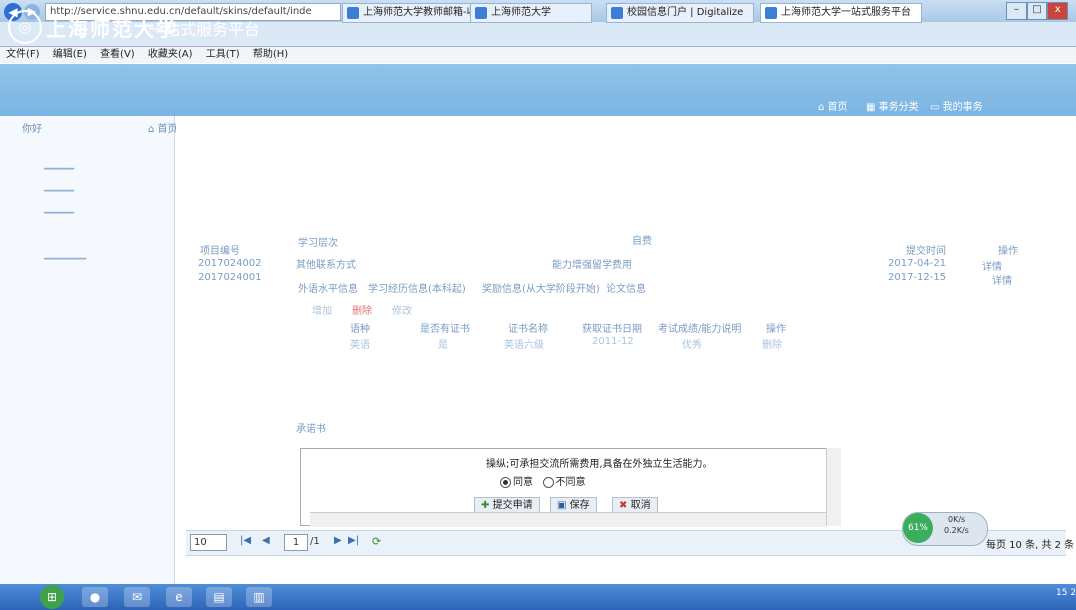 This screenshot has width=1076, height=610. Describe the element at coordinates (841, 13) in the screenshot. I see `tab-service-platform: 上海师范大学一站式服务平台` at that location.